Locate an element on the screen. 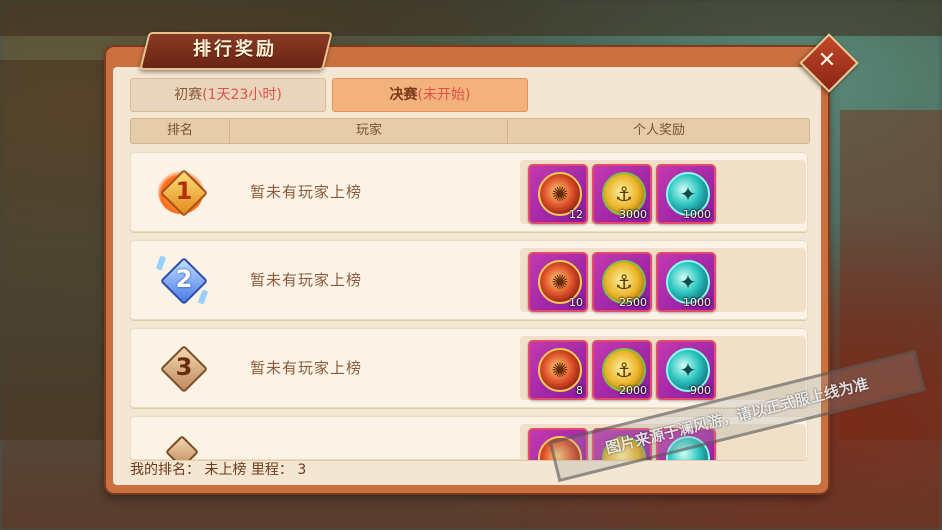 The image size is (942, 530). reward-group: ✺ 10 ⚓ 2500 ✦ 1000 is located at coordinates (663, 280).